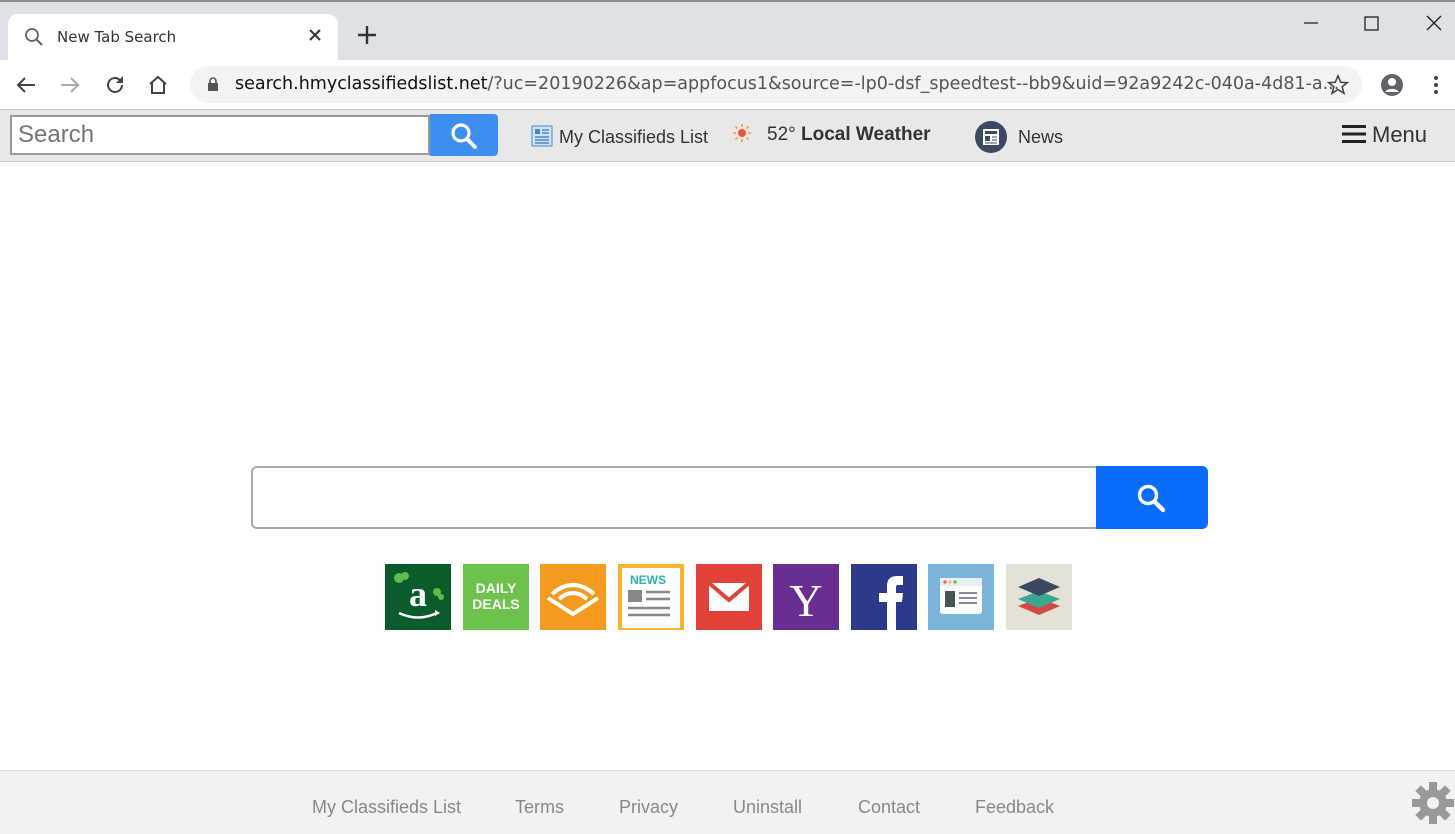 The height and width of the screenshot is (834, 1455). I want to click on news-link: News, so click(1018, 137).